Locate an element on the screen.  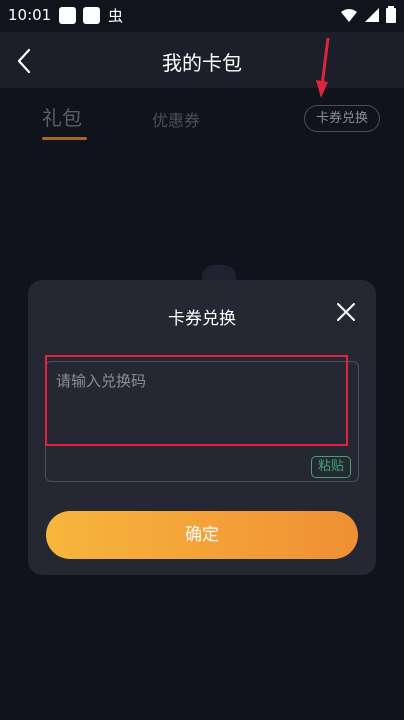
page-title: 我的卡包 is located at coordinates (202, 63).